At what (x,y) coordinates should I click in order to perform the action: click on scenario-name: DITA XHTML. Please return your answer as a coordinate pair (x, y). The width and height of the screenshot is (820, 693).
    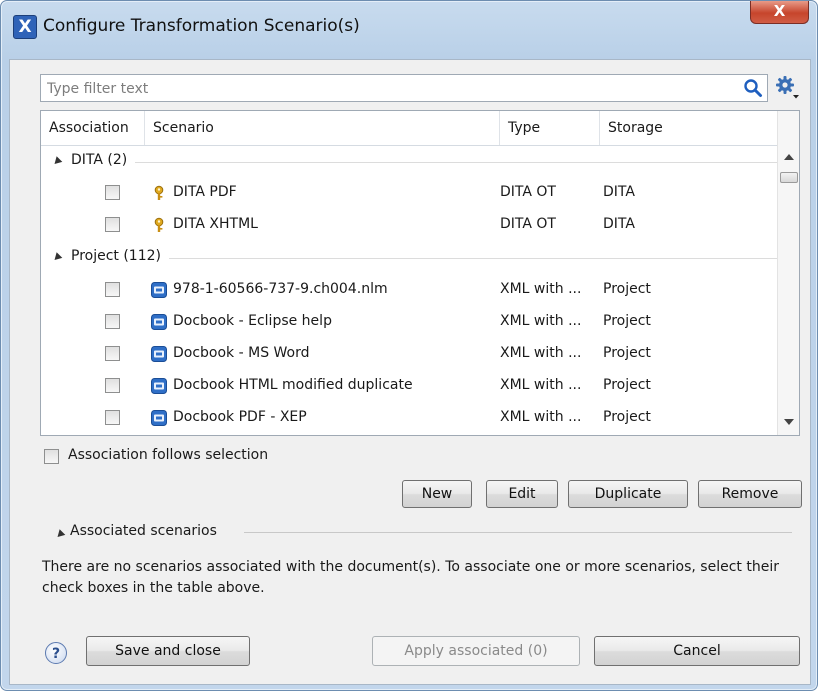
    Looking at the image, I should click on (215, 224).